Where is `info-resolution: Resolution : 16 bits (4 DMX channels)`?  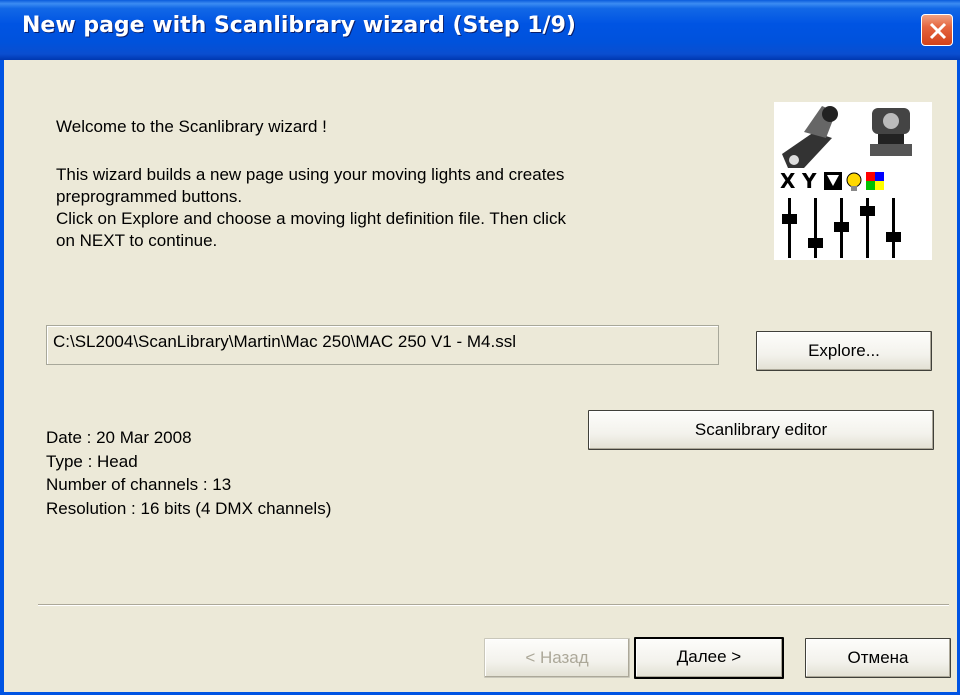 info-resolution: Resolution : 16 bits (4 DMX channels) is located at coordinates (189, 508).